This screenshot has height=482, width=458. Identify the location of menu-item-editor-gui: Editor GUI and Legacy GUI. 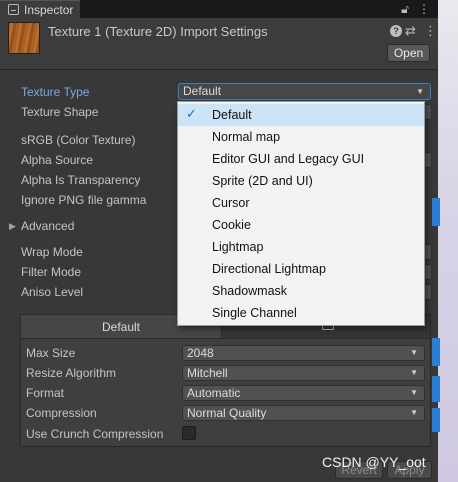
(301, 159).